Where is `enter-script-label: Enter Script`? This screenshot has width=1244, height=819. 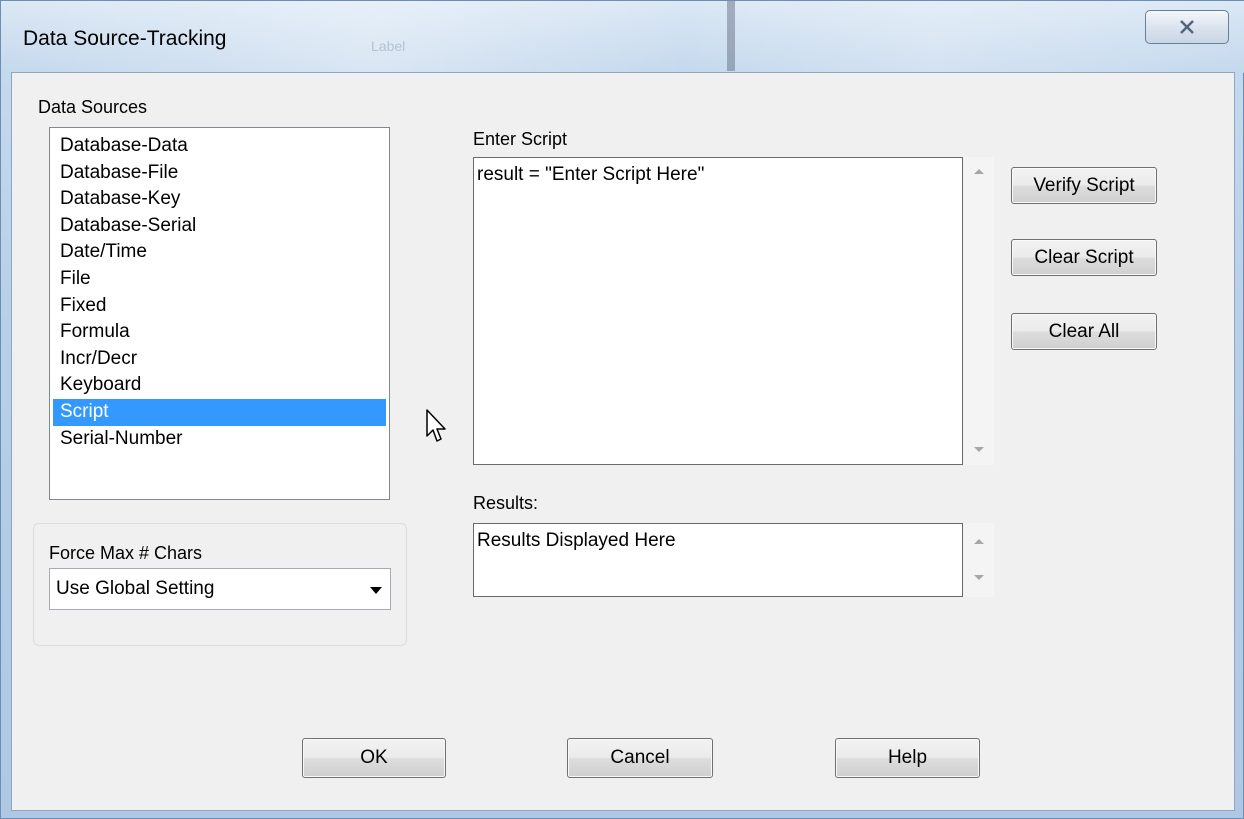
enter-script-label: Enter Script is located at coordinates (520, 139).